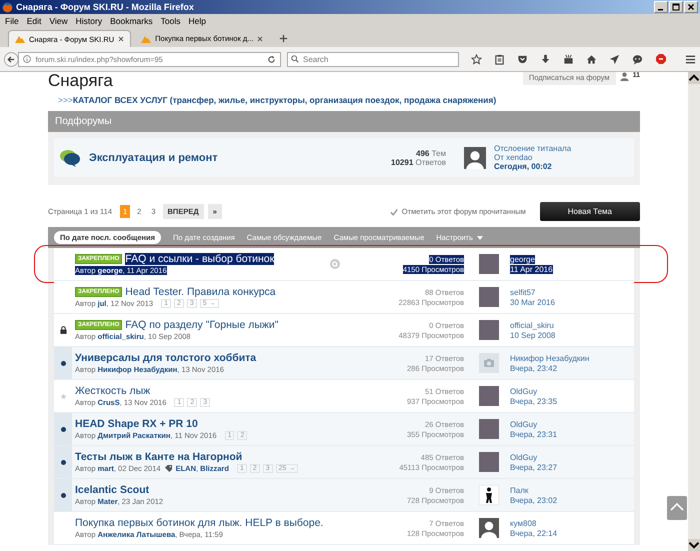  I want to click on camera-avatar-icon, so click(489, 363).